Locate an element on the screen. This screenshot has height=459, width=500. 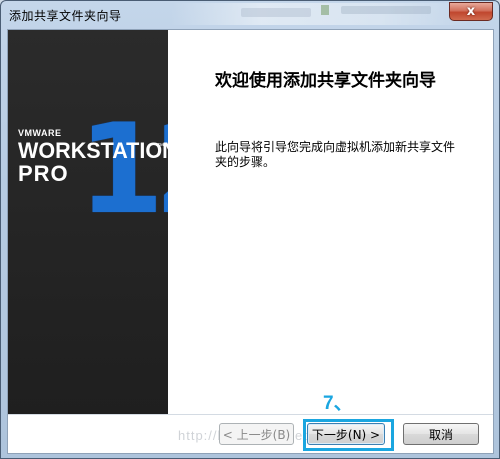
next-button-label: 下一步(N) > is located at coordinates (346, 434).